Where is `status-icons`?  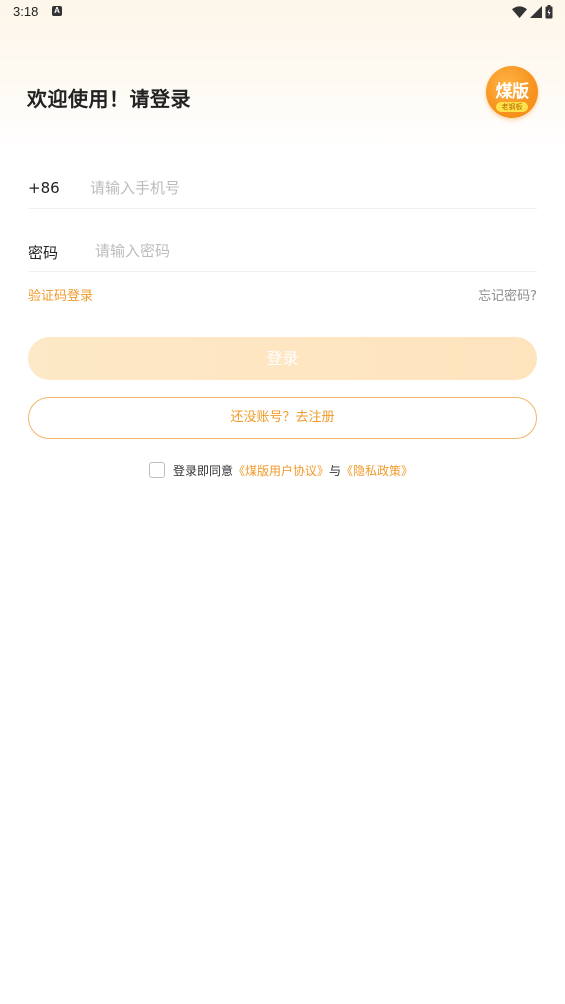 status-icons is located at coordinates (532, 12).